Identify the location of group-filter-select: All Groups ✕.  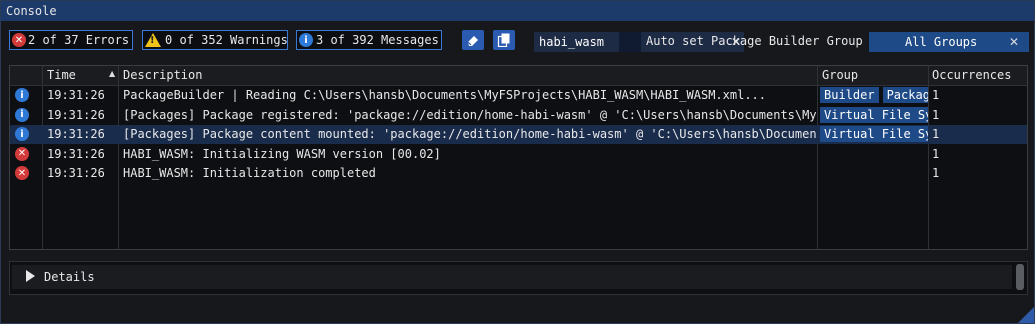
(949, 42).